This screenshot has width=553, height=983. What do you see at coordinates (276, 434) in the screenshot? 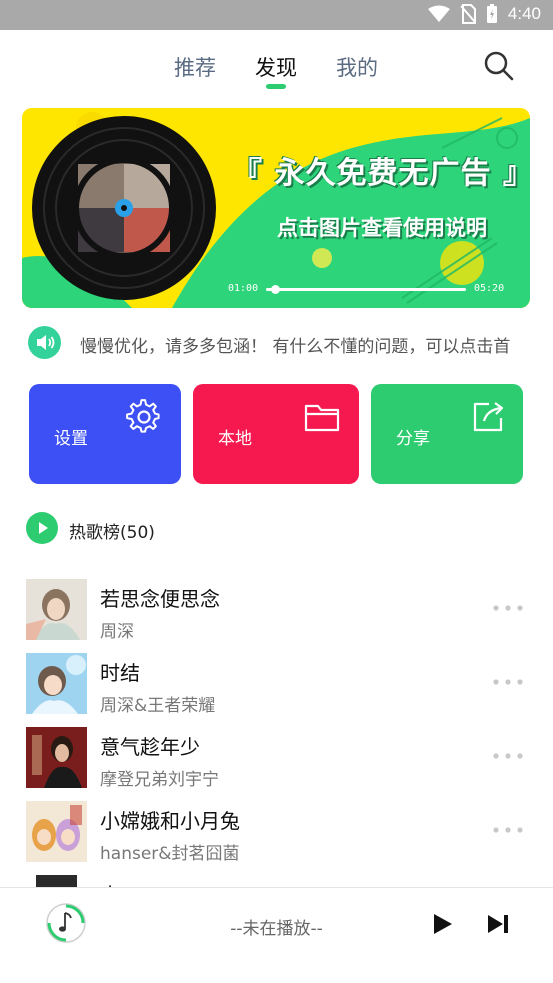
I see `local-button: 本地` at bounding box center [276, 434].